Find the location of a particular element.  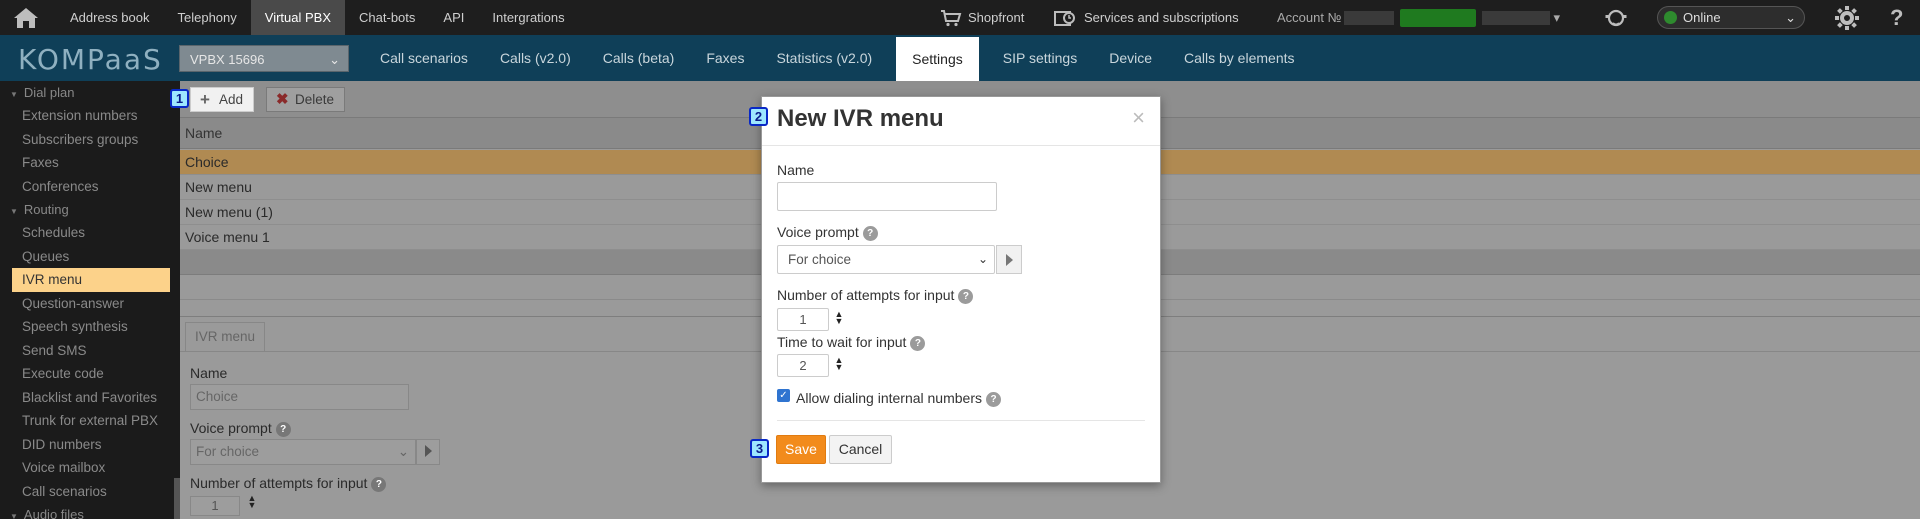

sidebar-section-label: Routing is located at coordinates (46, 209).